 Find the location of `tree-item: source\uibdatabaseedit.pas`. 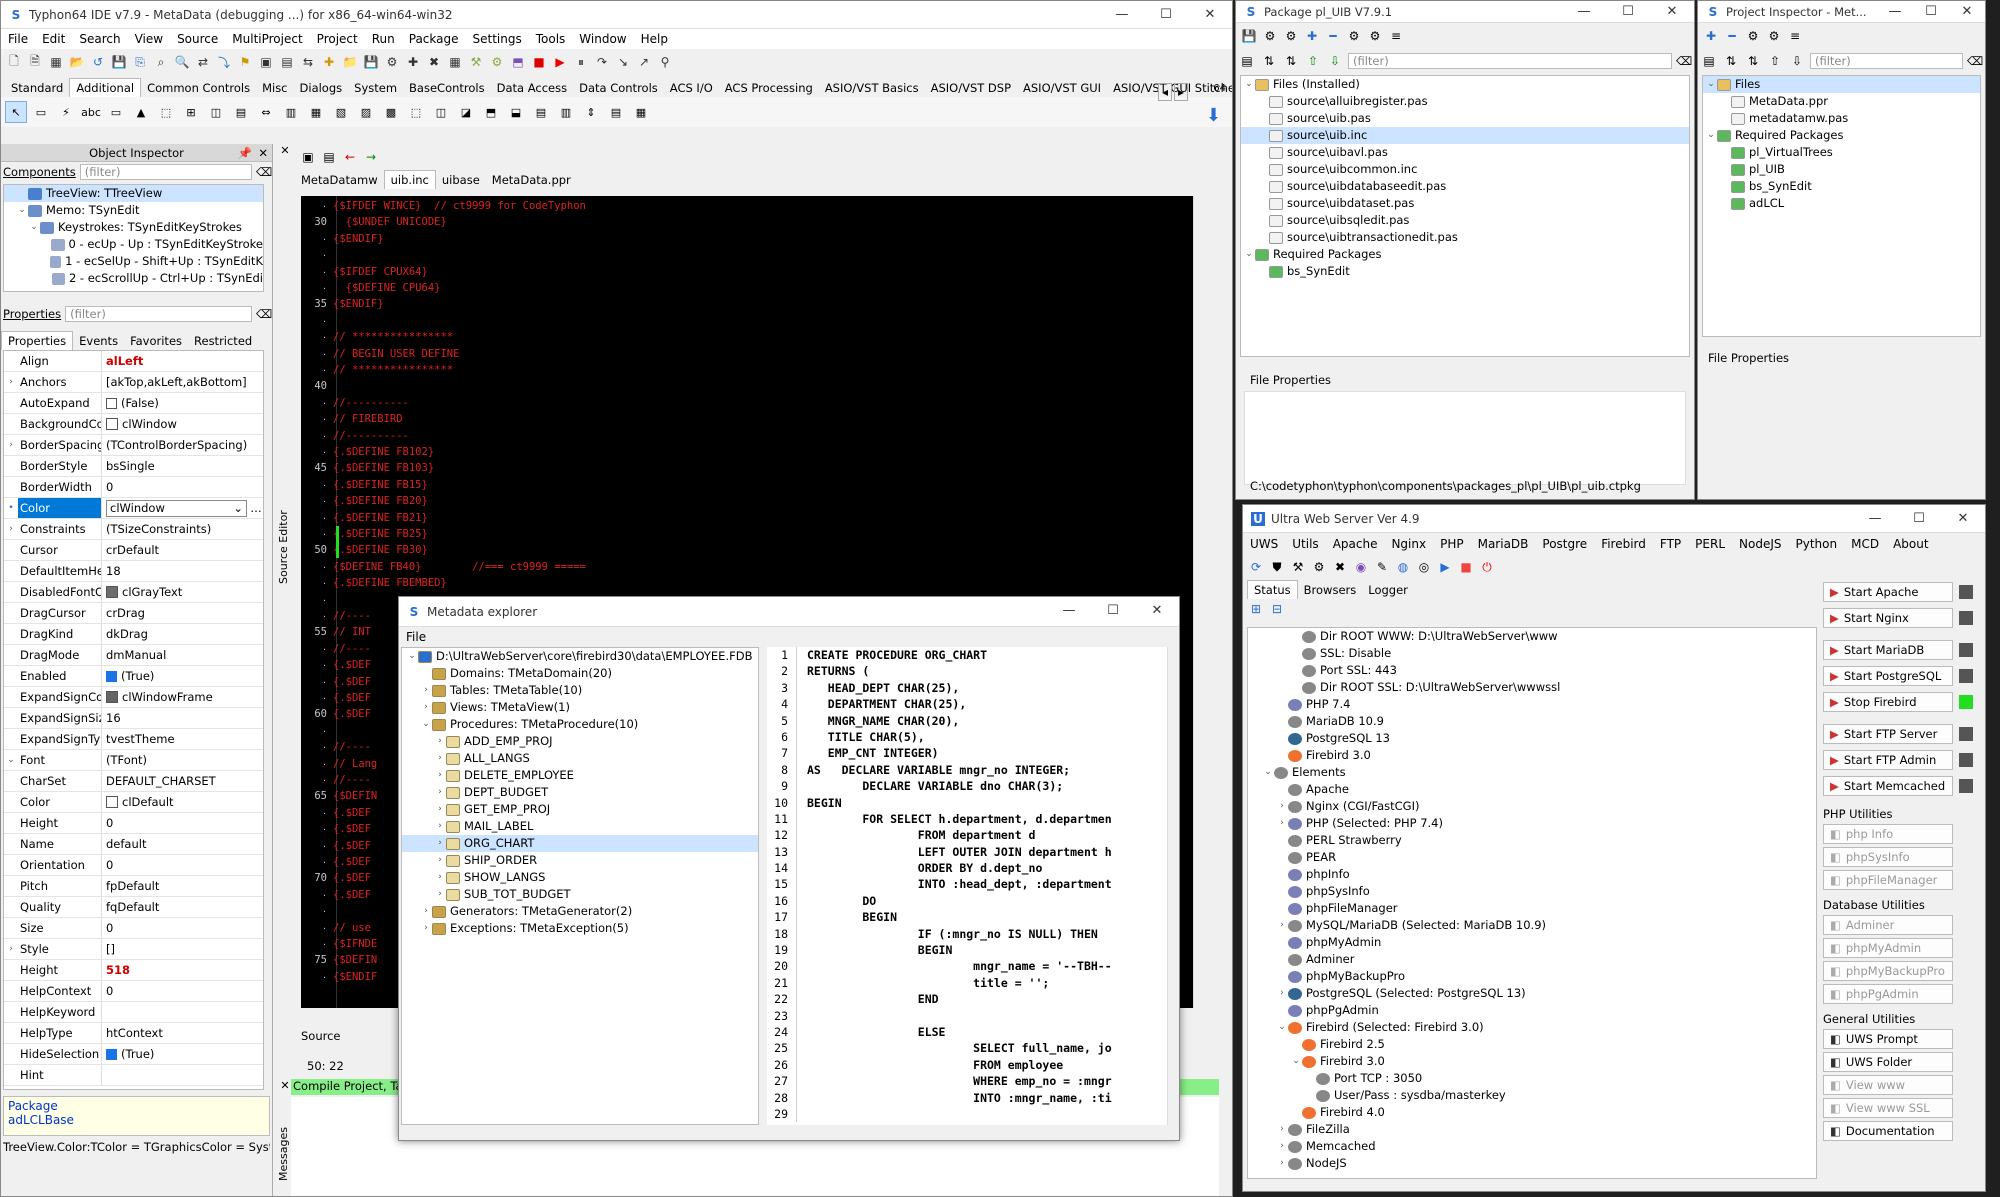

tree-item: source\uibdatabaseedit.pas is located at coordinates (1465, 186).